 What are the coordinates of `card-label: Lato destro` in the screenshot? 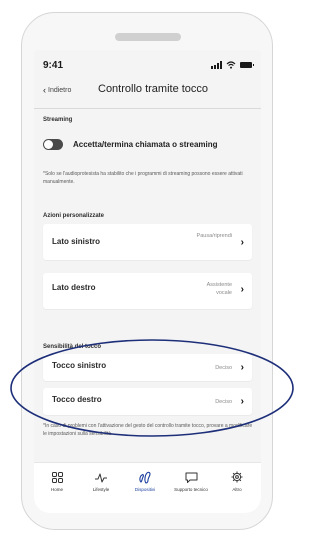 It's located at (74, 287).